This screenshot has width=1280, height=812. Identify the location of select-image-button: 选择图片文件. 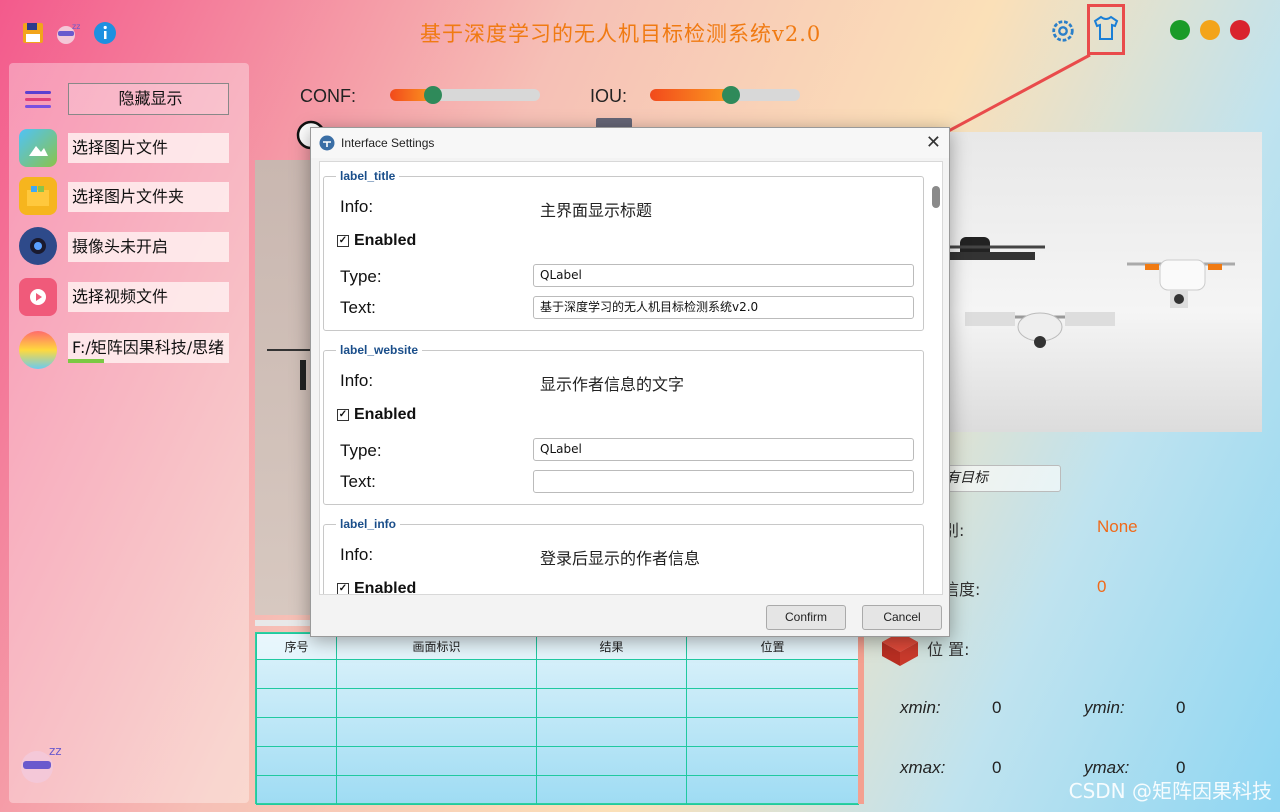
(148, 148).